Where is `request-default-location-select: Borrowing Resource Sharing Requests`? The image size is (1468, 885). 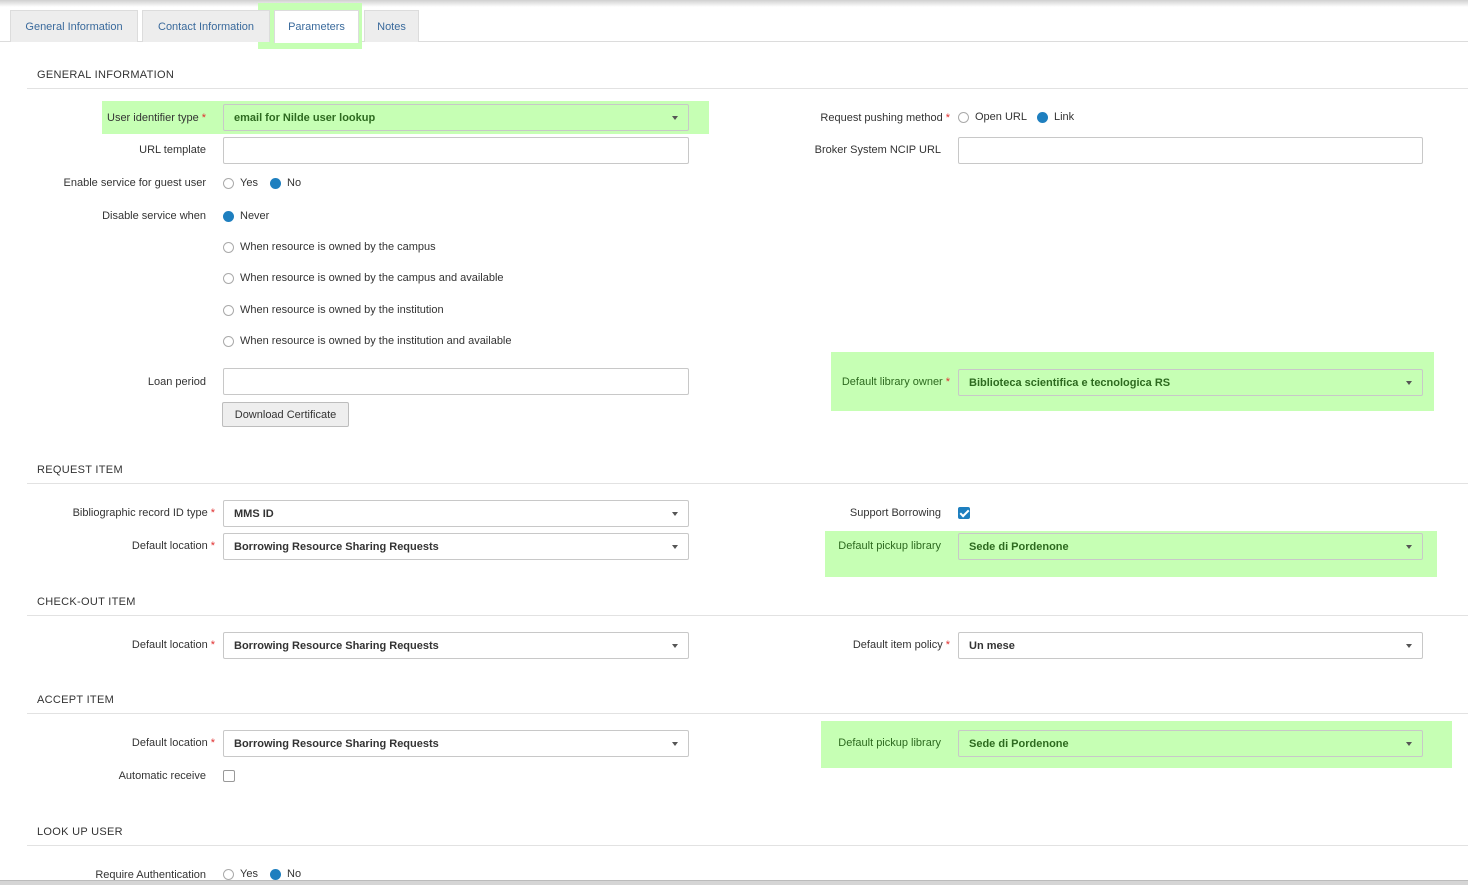
request-default-location-select: Borrowing Resource Sharing Requests is located at coordinates (456, 546).